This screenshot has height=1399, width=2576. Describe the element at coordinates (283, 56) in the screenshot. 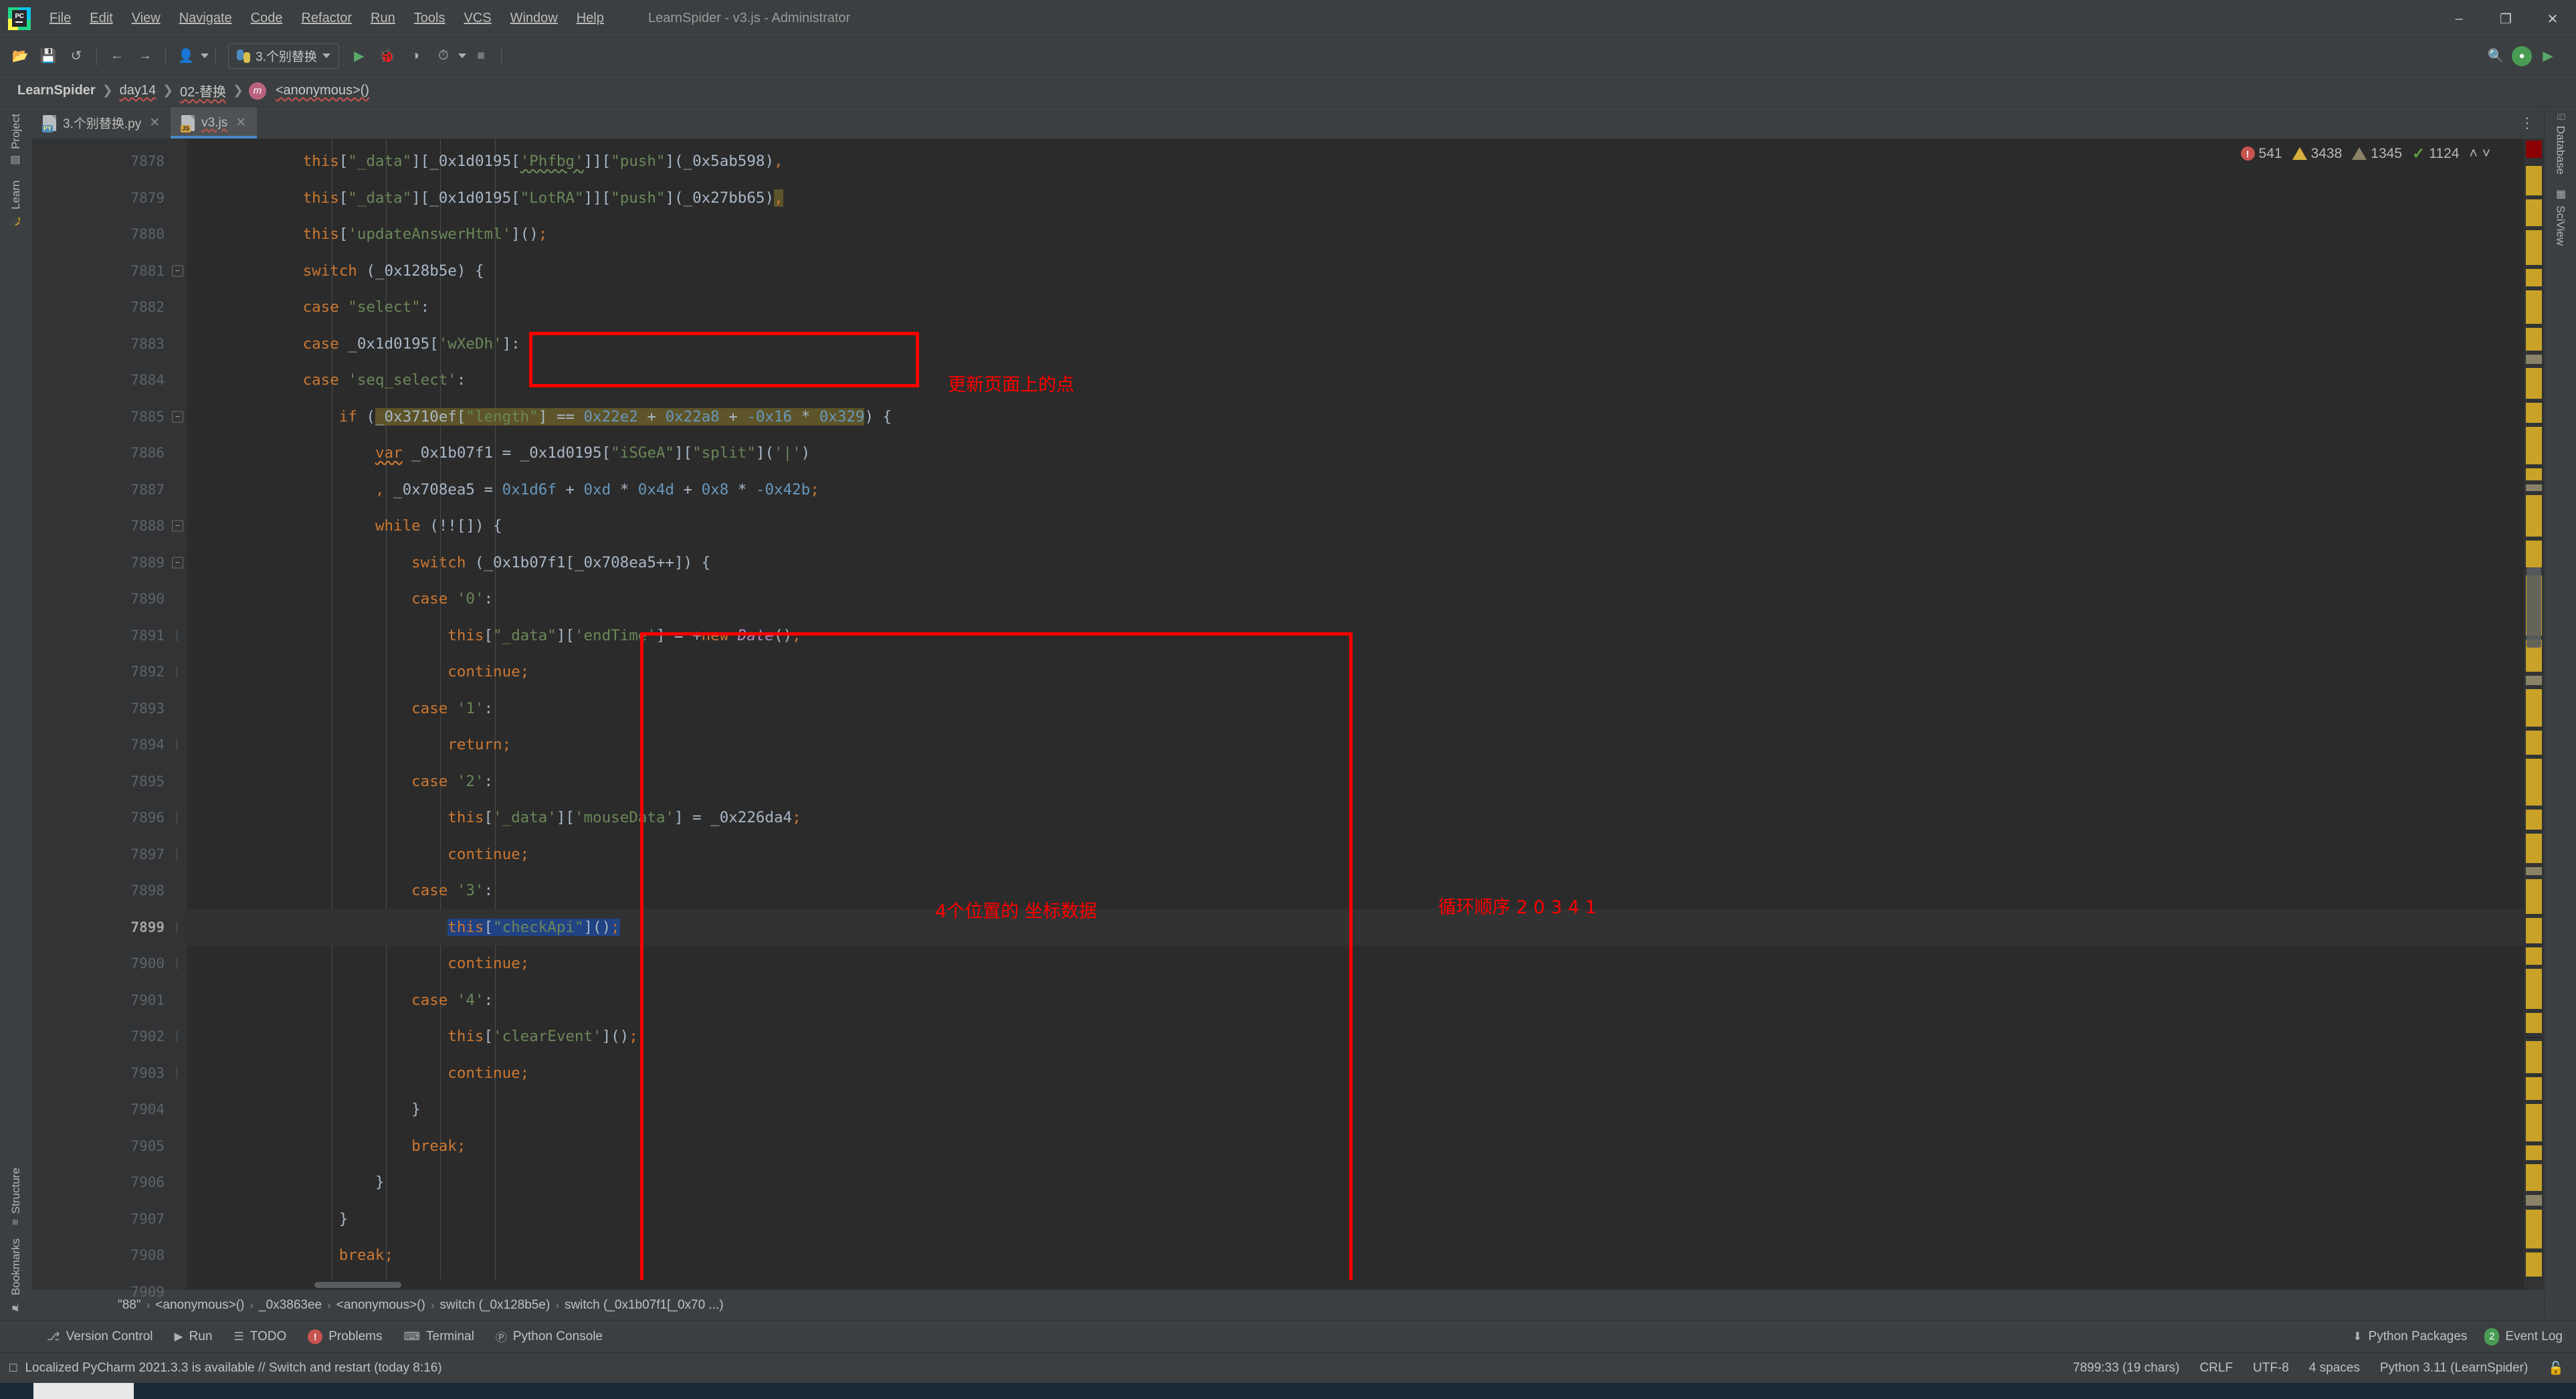

I see `run-configuration-selector: 3.个别替换` at that location.